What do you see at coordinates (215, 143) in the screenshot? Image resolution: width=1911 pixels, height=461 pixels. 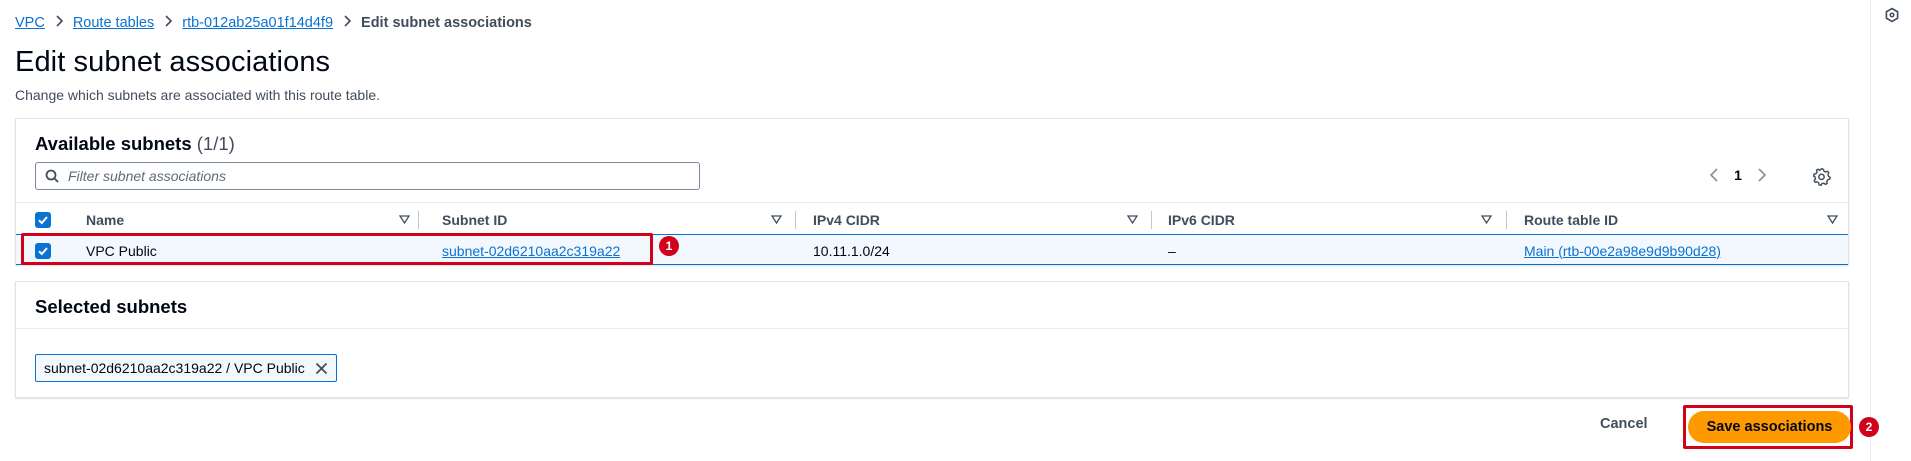 I see `available-subnets-count: (1/1)` at bounding box center [215, 143].